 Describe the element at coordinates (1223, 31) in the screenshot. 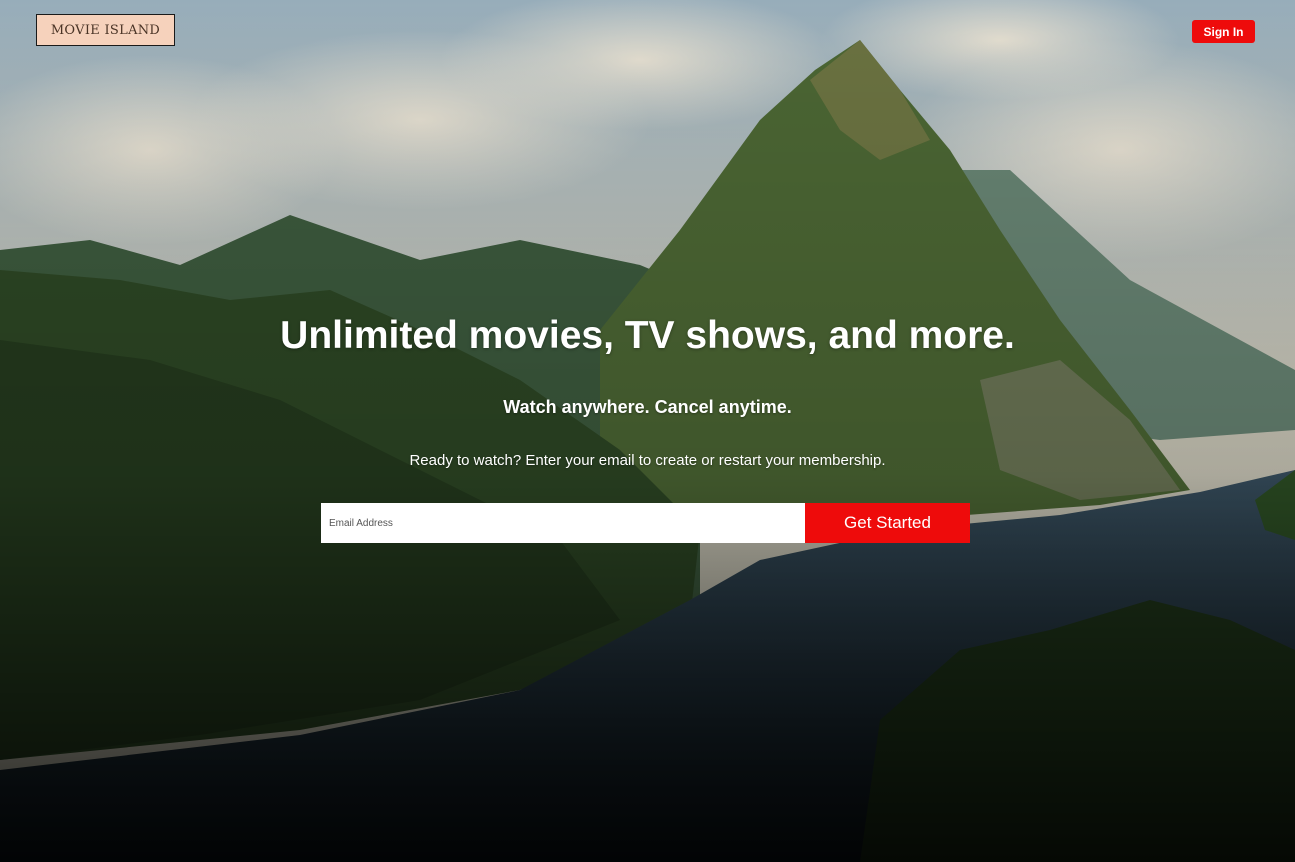

I see `sign-in-button: Sign In` at that location.